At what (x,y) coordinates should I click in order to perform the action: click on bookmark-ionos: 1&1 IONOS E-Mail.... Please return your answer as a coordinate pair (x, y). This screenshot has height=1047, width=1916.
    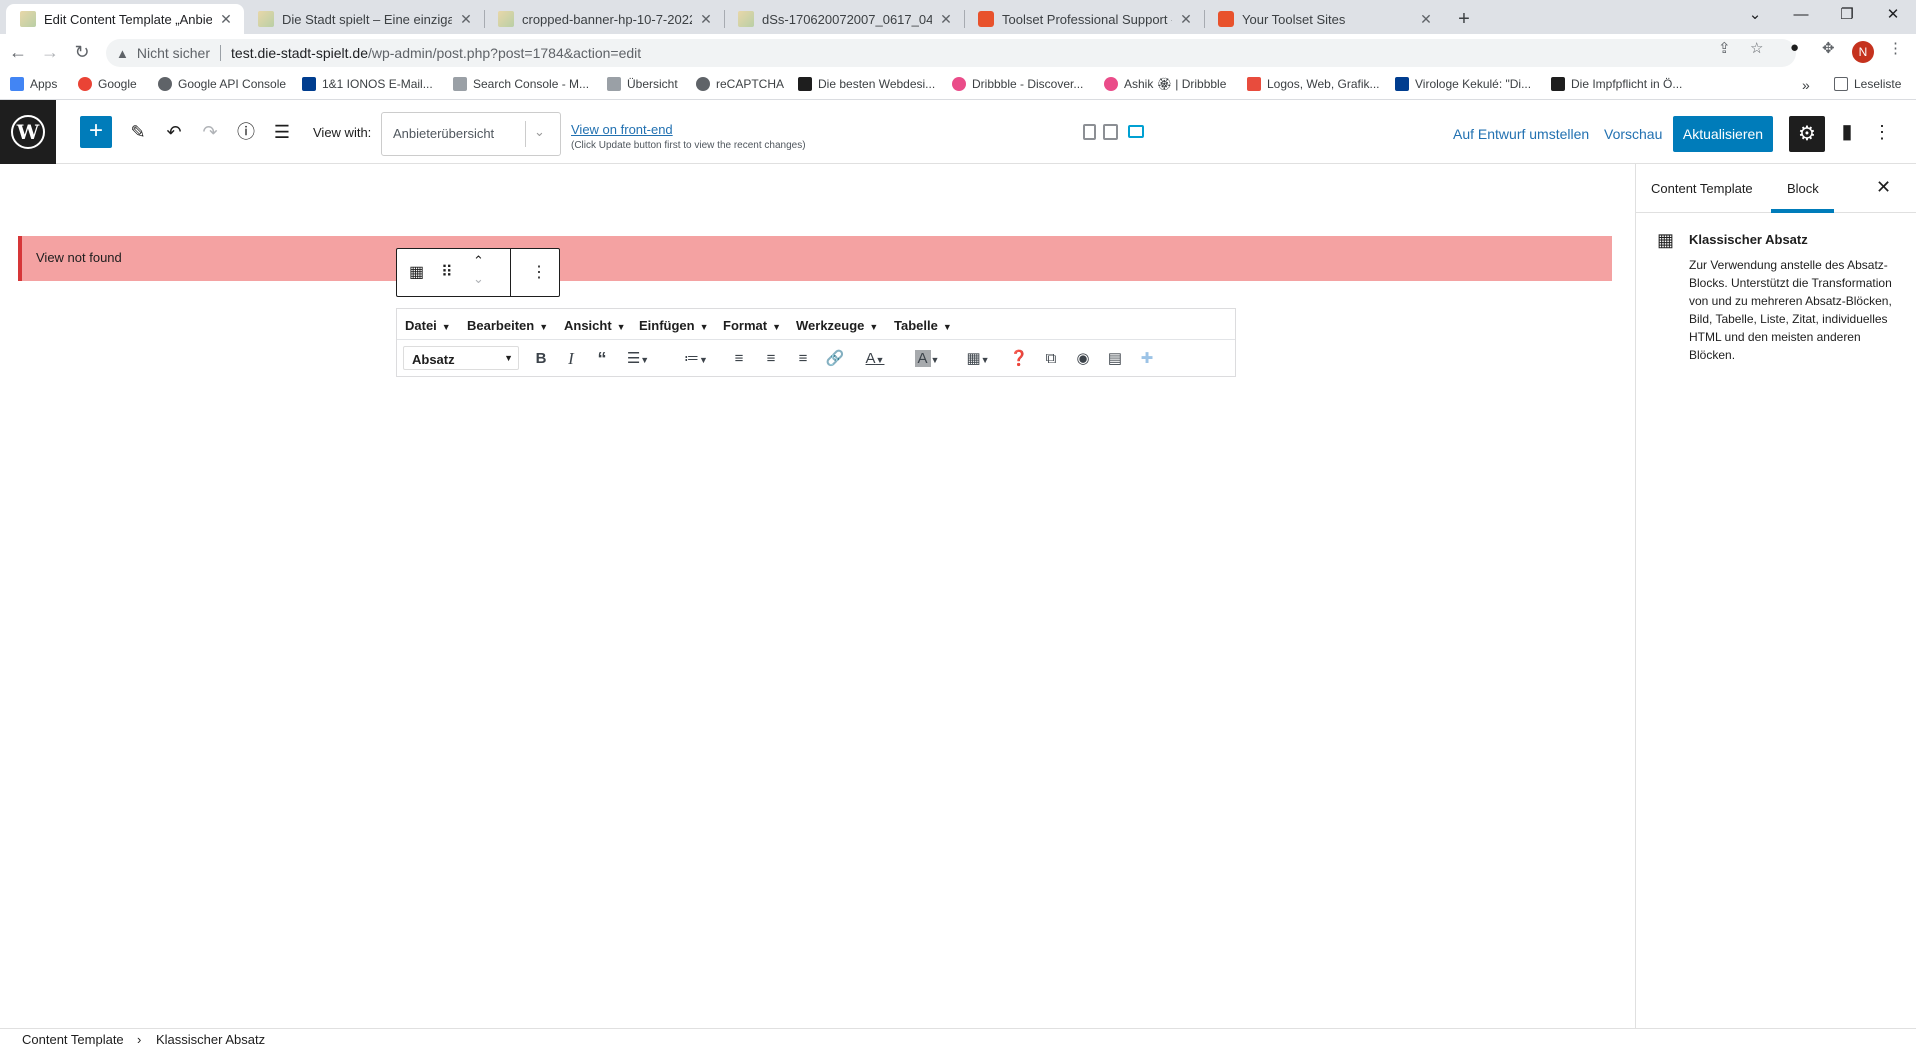
    Looking at the image, I should click on (367, 84).